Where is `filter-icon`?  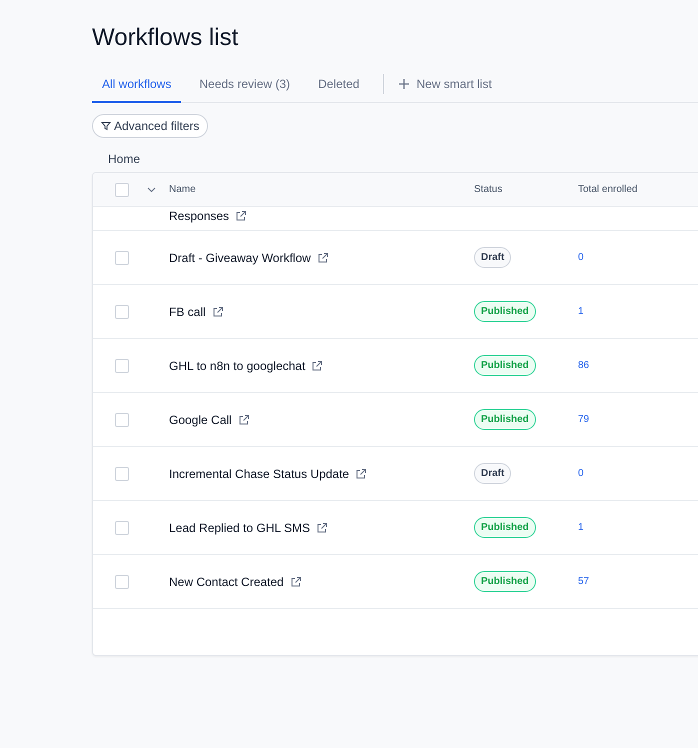
filter-icon is located at coordinates (106, 126).